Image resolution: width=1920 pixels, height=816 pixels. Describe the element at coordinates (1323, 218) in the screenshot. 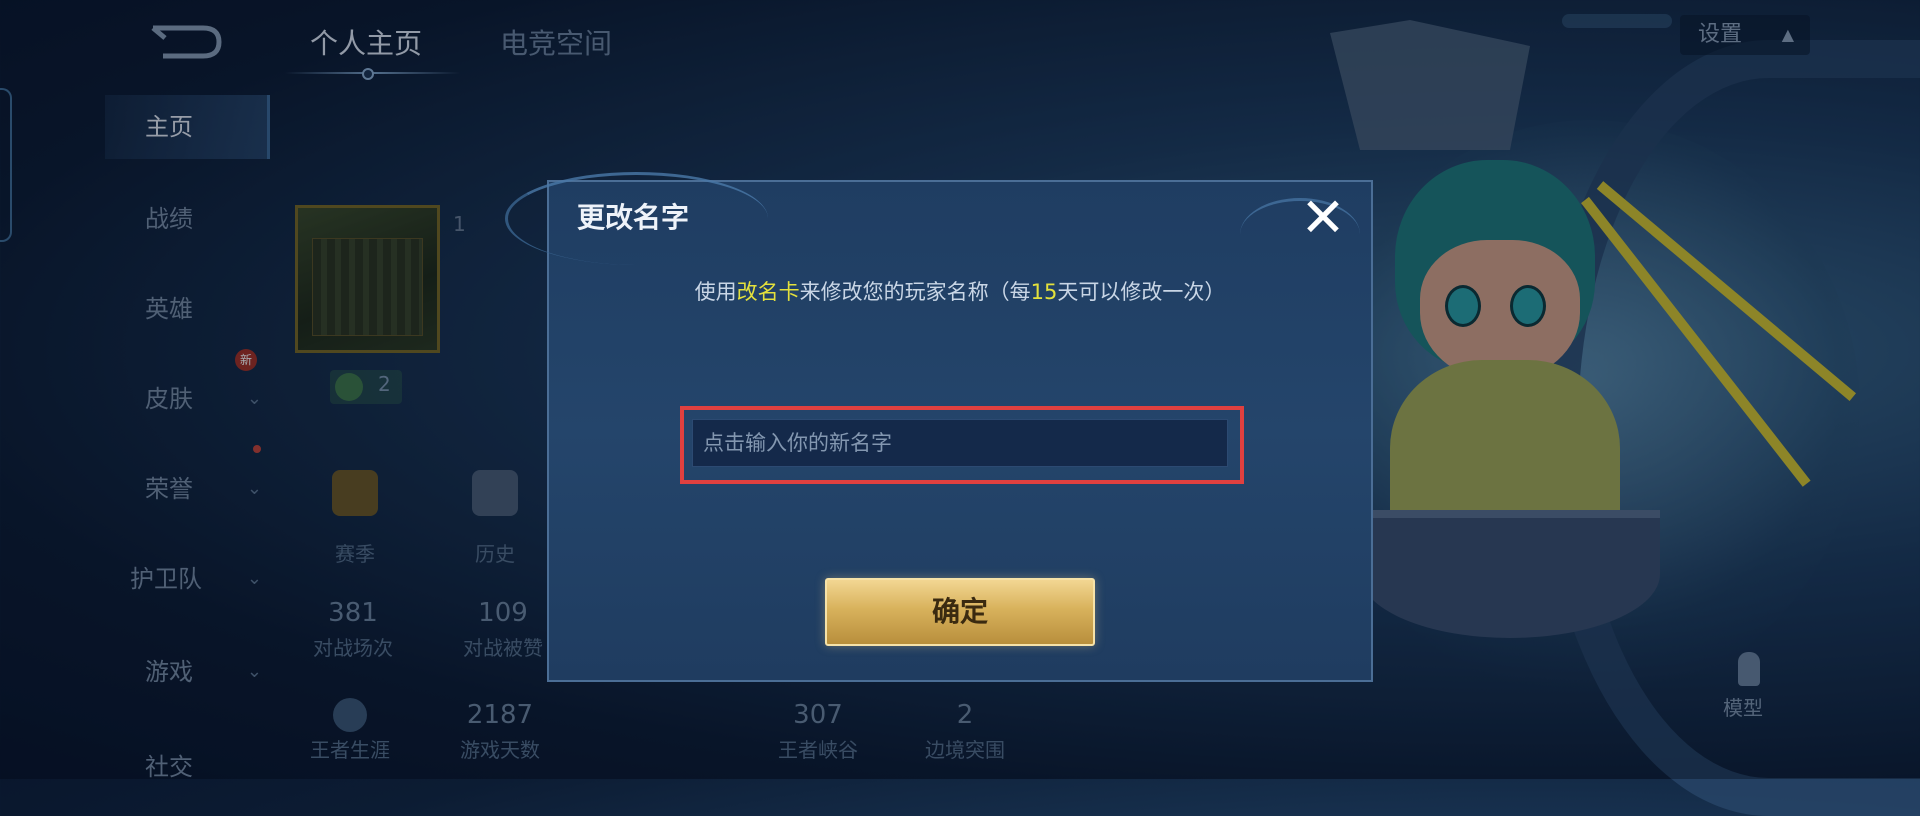

I see `close-icon: ✕` at that location.